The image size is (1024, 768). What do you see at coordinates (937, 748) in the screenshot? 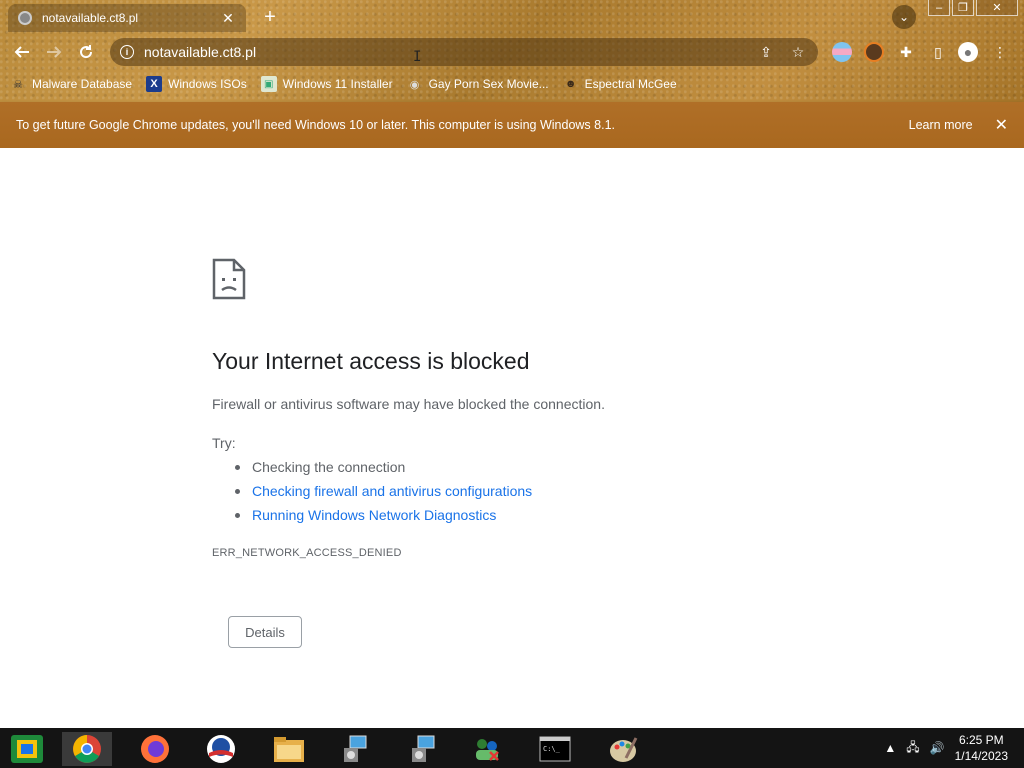
I see `volume-icon: 🔊` at bounding box center [937, 748].